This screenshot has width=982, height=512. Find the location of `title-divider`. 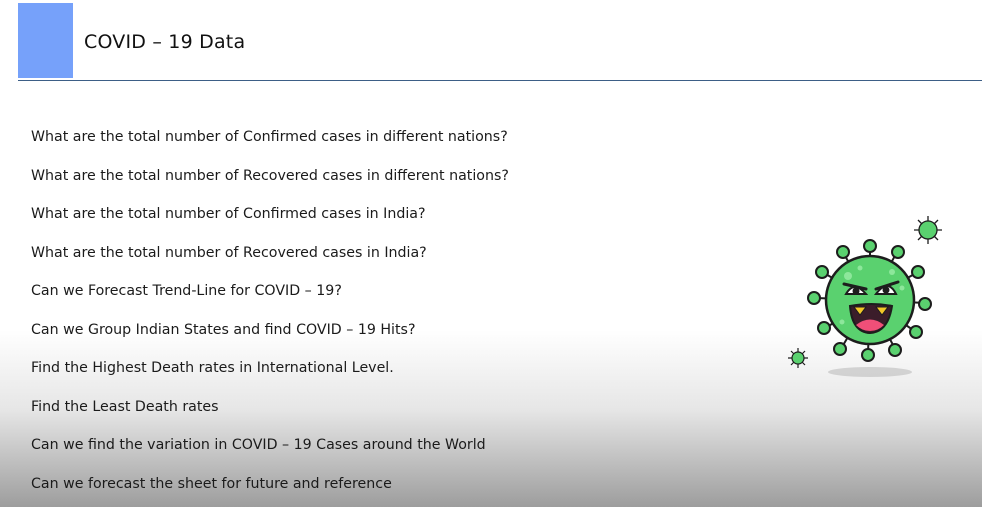

title-divider is located at coordinates (500, 80).